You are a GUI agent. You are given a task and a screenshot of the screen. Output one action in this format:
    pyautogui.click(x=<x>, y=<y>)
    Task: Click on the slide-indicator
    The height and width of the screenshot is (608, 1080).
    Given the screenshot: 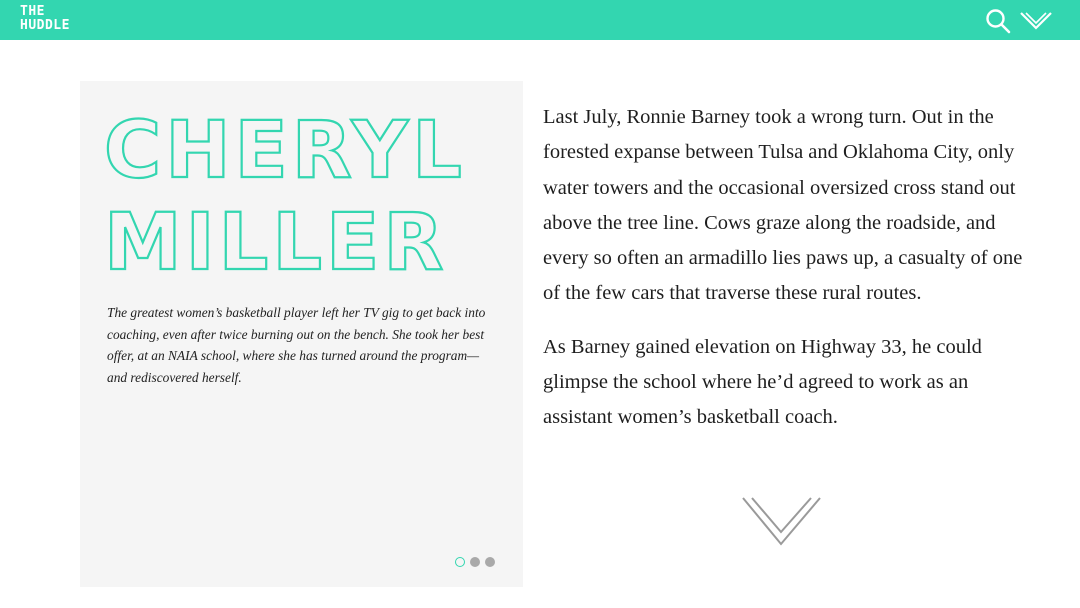 What is the action you would take?
    pyautogui.click(x=475, y=562)
    